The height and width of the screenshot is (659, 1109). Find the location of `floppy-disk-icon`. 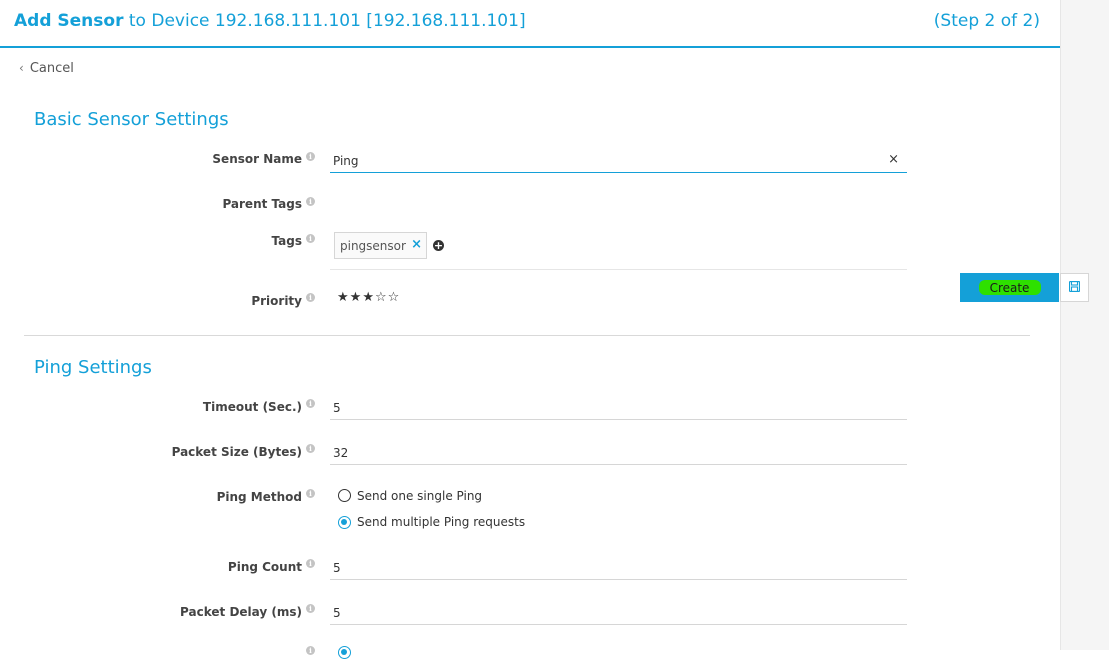

floppy-disk-icon is located at coordinates (1074, 286).